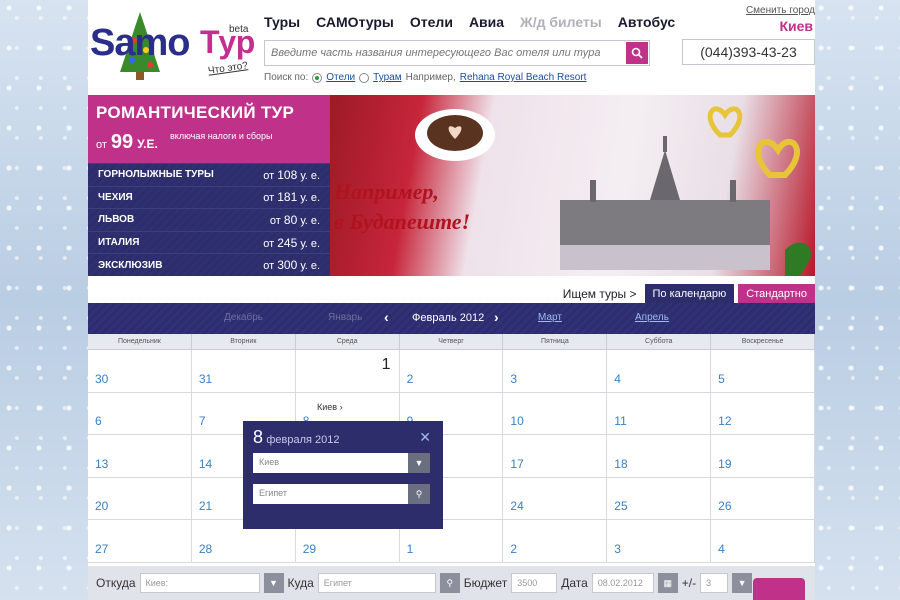 This screenshot has height=600, width=900. What do you see at coordinates (555, 414) in the screenshot?
I see `calendar-day: 10` at bounding box center [555, 414].